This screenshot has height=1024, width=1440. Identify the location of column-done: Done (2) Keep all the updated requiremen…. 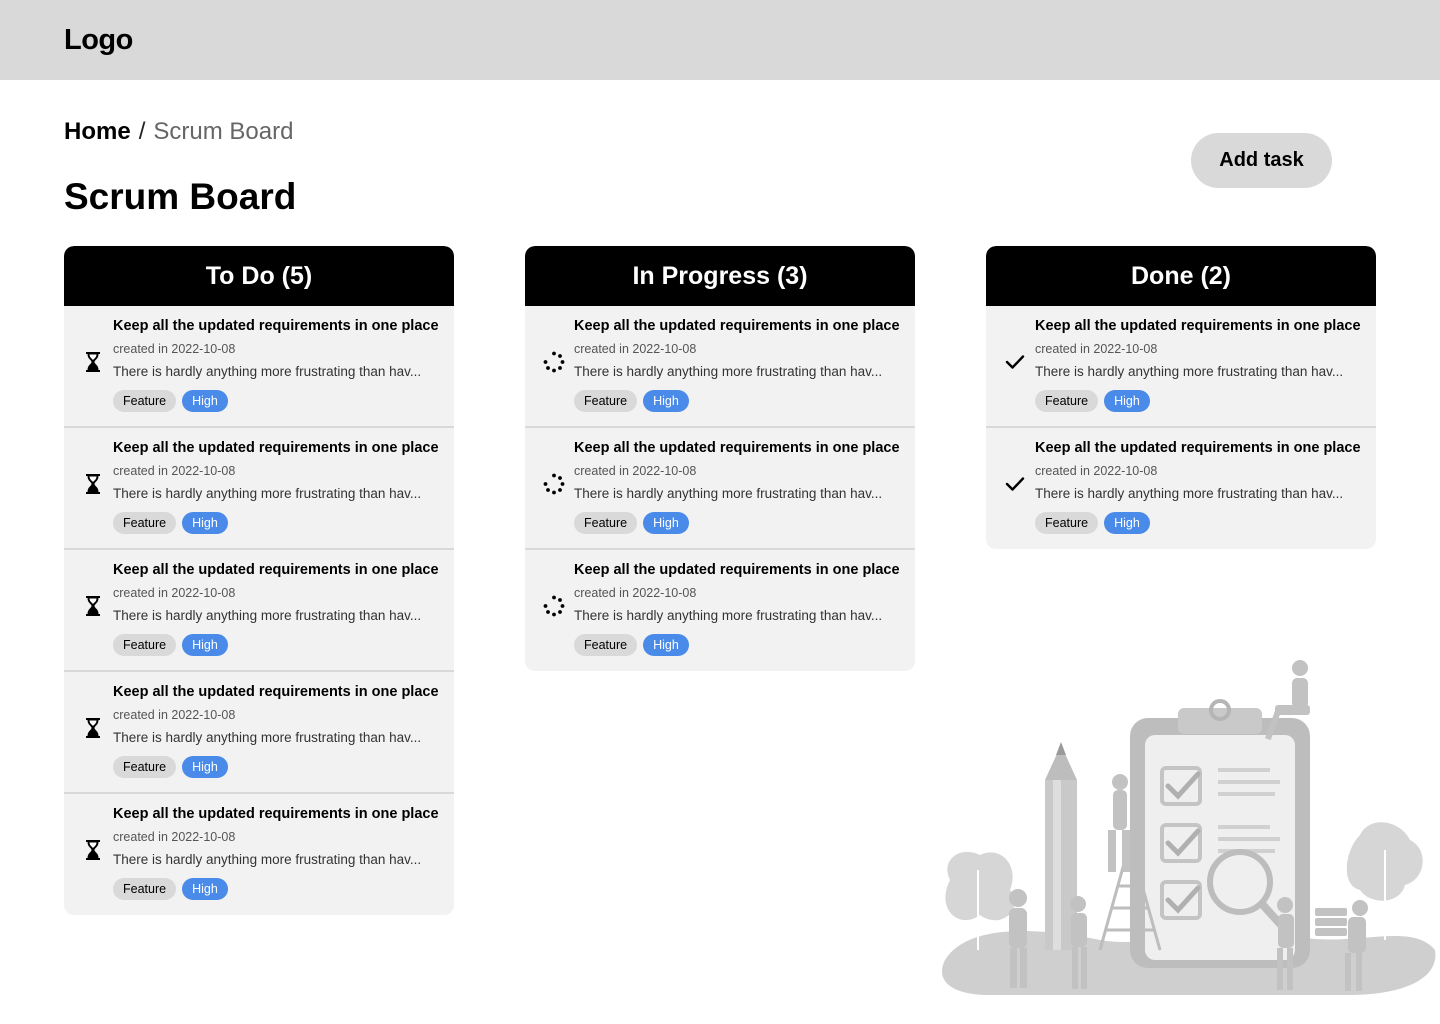
(1181, 397).